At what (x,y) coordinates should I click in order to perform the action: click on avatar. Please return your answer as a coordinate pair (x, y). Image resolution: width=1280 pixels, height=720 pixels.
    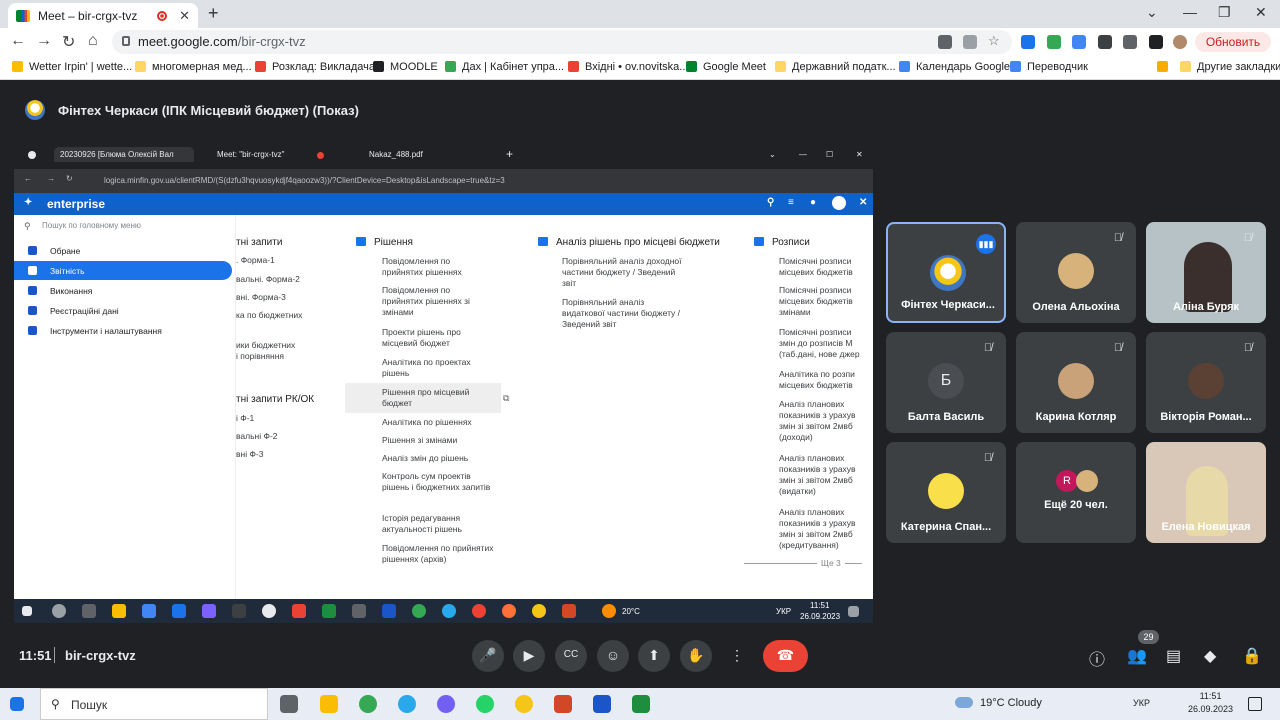
    Looking at the image, I should click on (1087, 481).